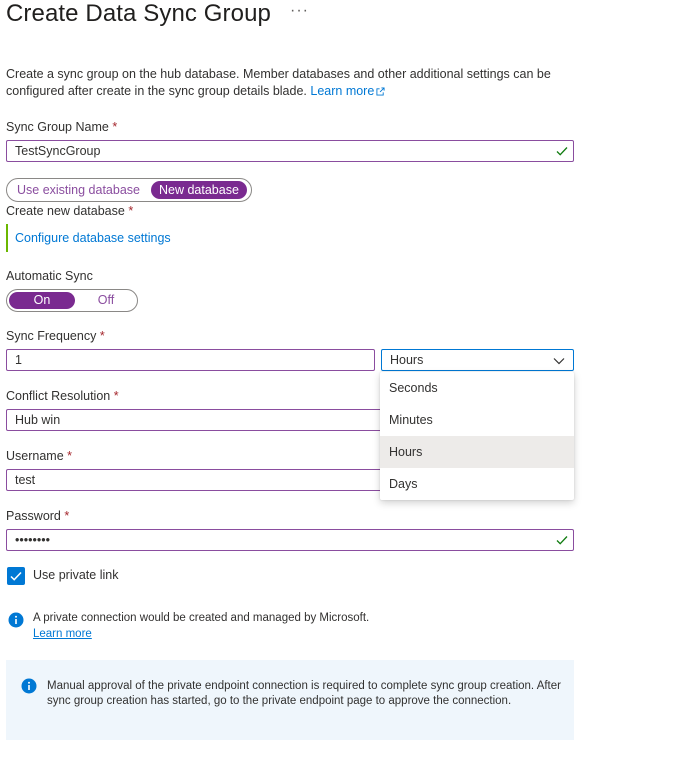  I want to click on automatic-sync-off: Off, so click(106, 300).